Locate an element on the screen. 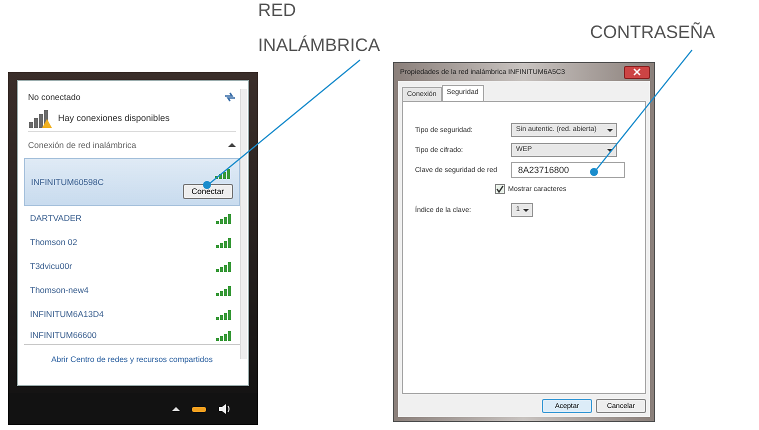 The height and width of the screenshot is (430, 759). close-icon is located at coordinates (637, 72).